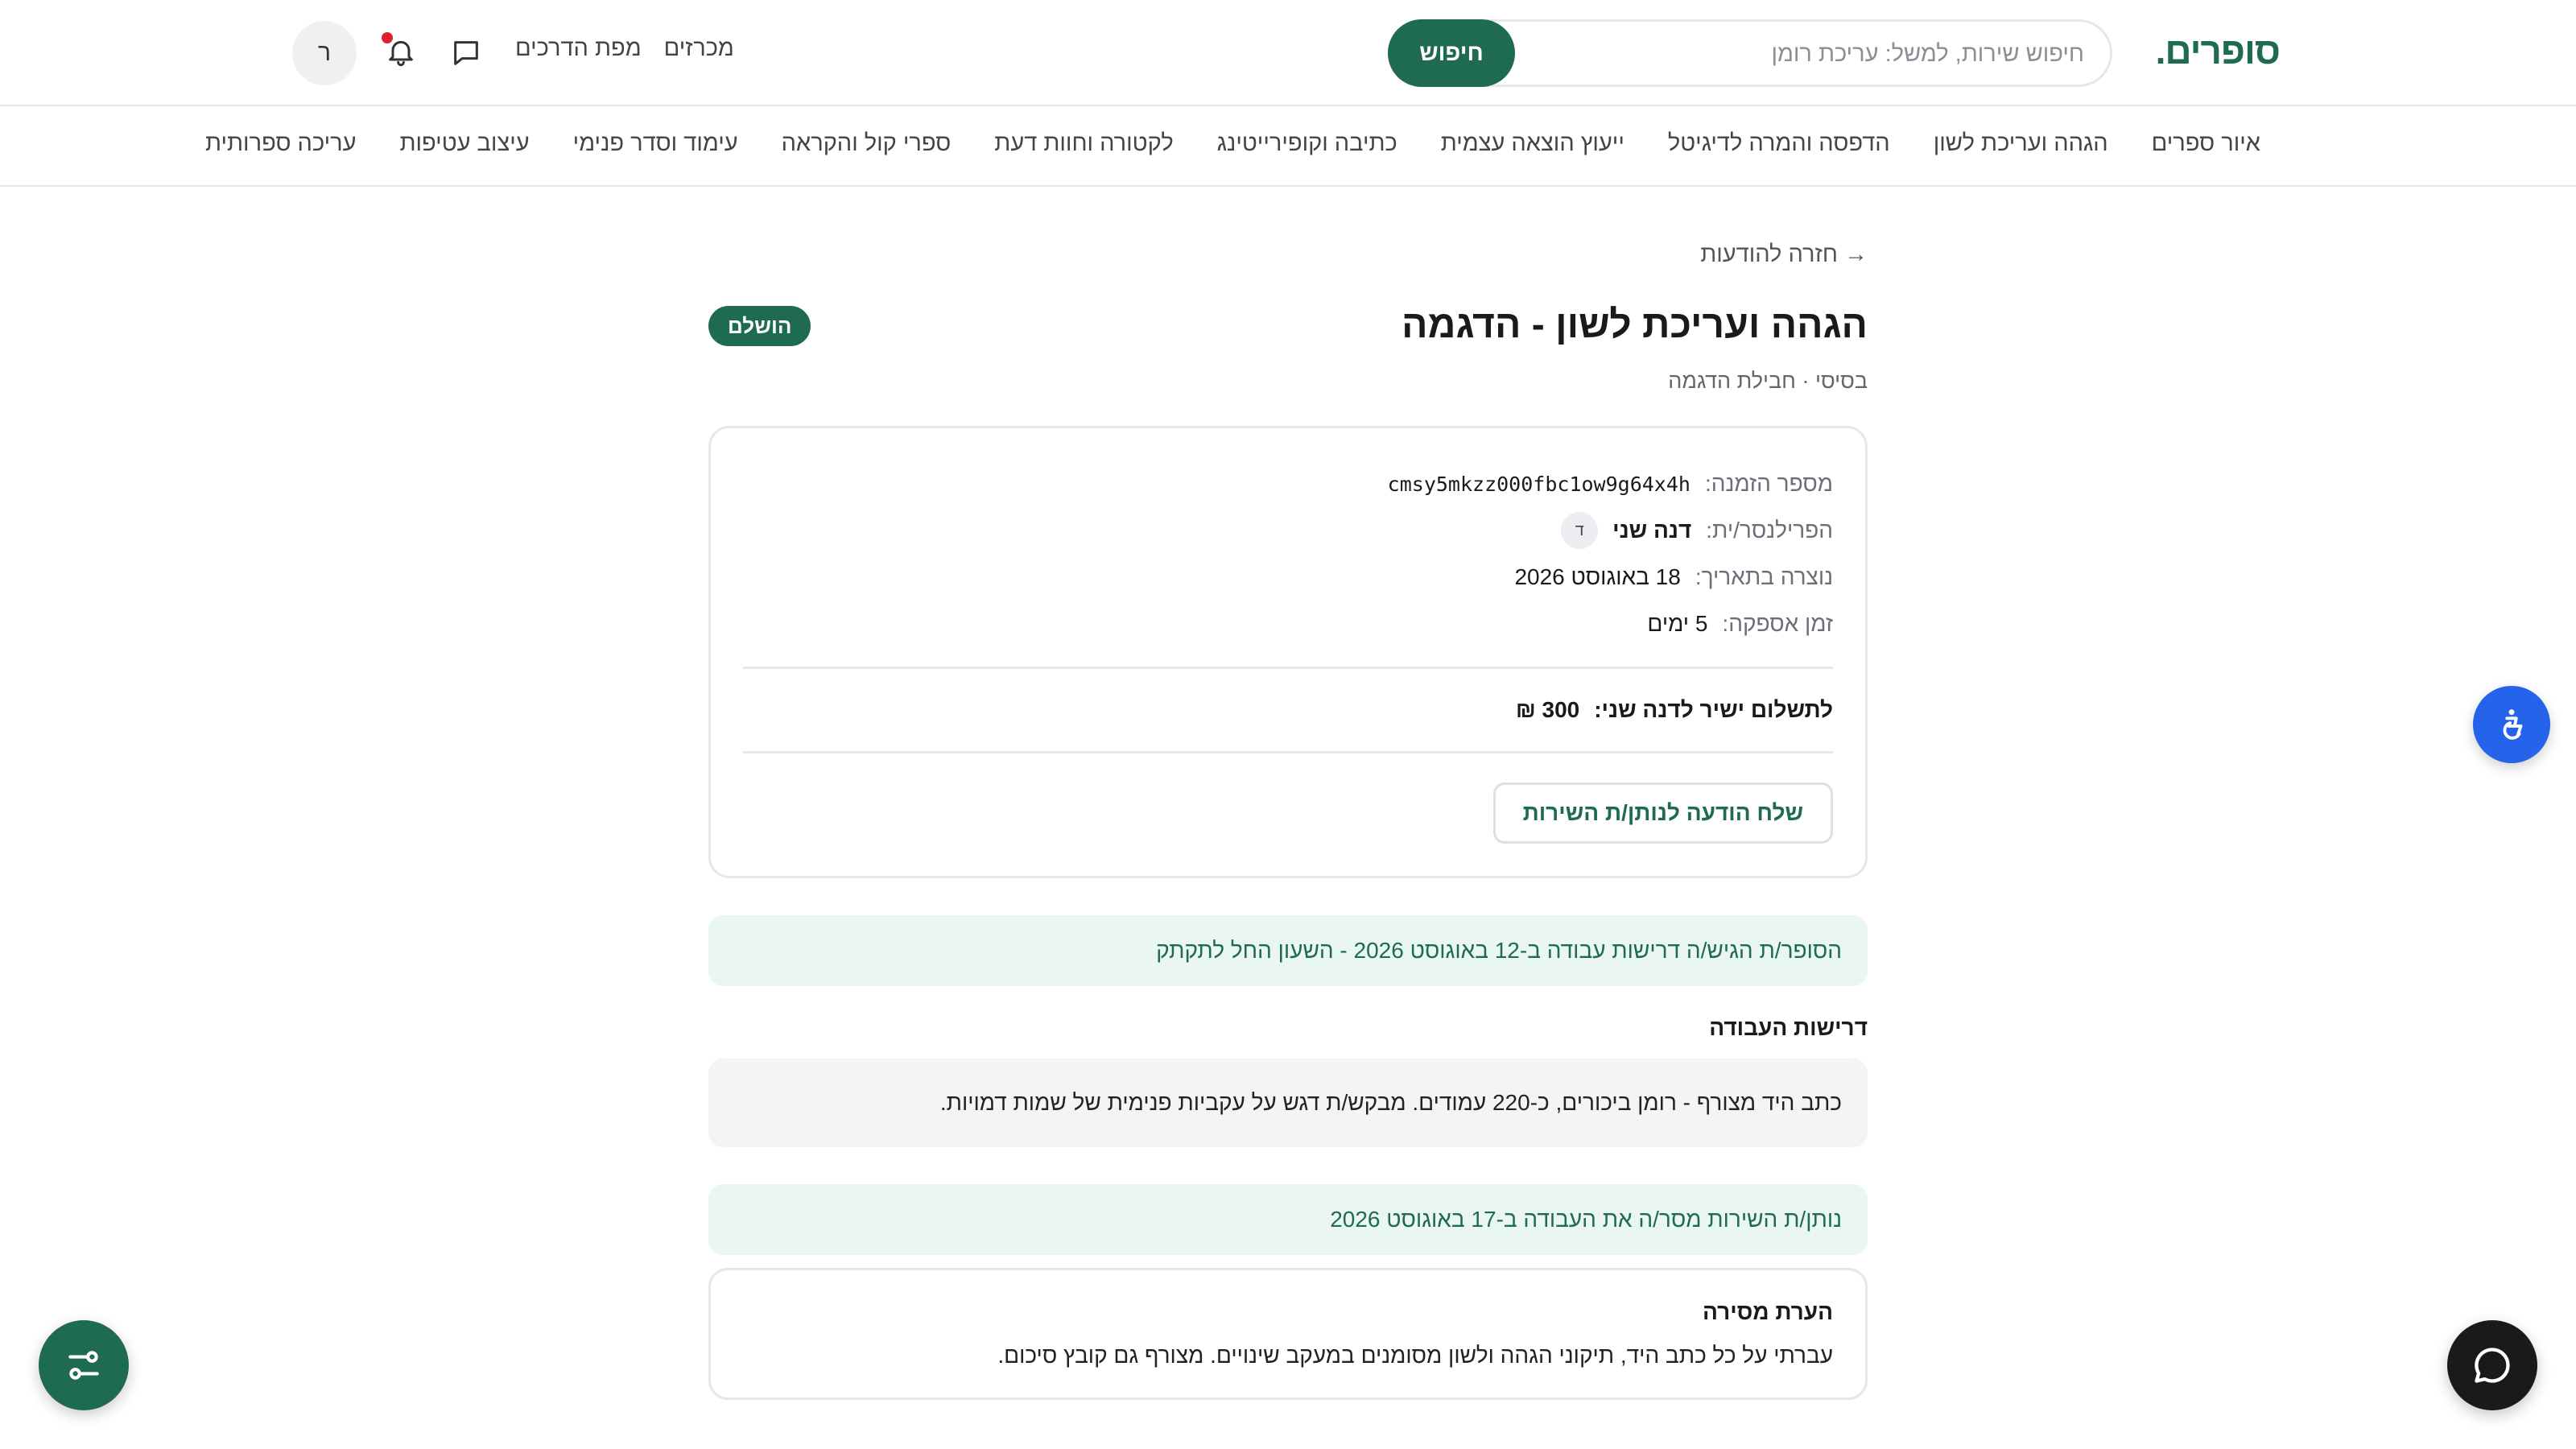  I want to click on search-bar: חיפוש, so click(1750, 53).